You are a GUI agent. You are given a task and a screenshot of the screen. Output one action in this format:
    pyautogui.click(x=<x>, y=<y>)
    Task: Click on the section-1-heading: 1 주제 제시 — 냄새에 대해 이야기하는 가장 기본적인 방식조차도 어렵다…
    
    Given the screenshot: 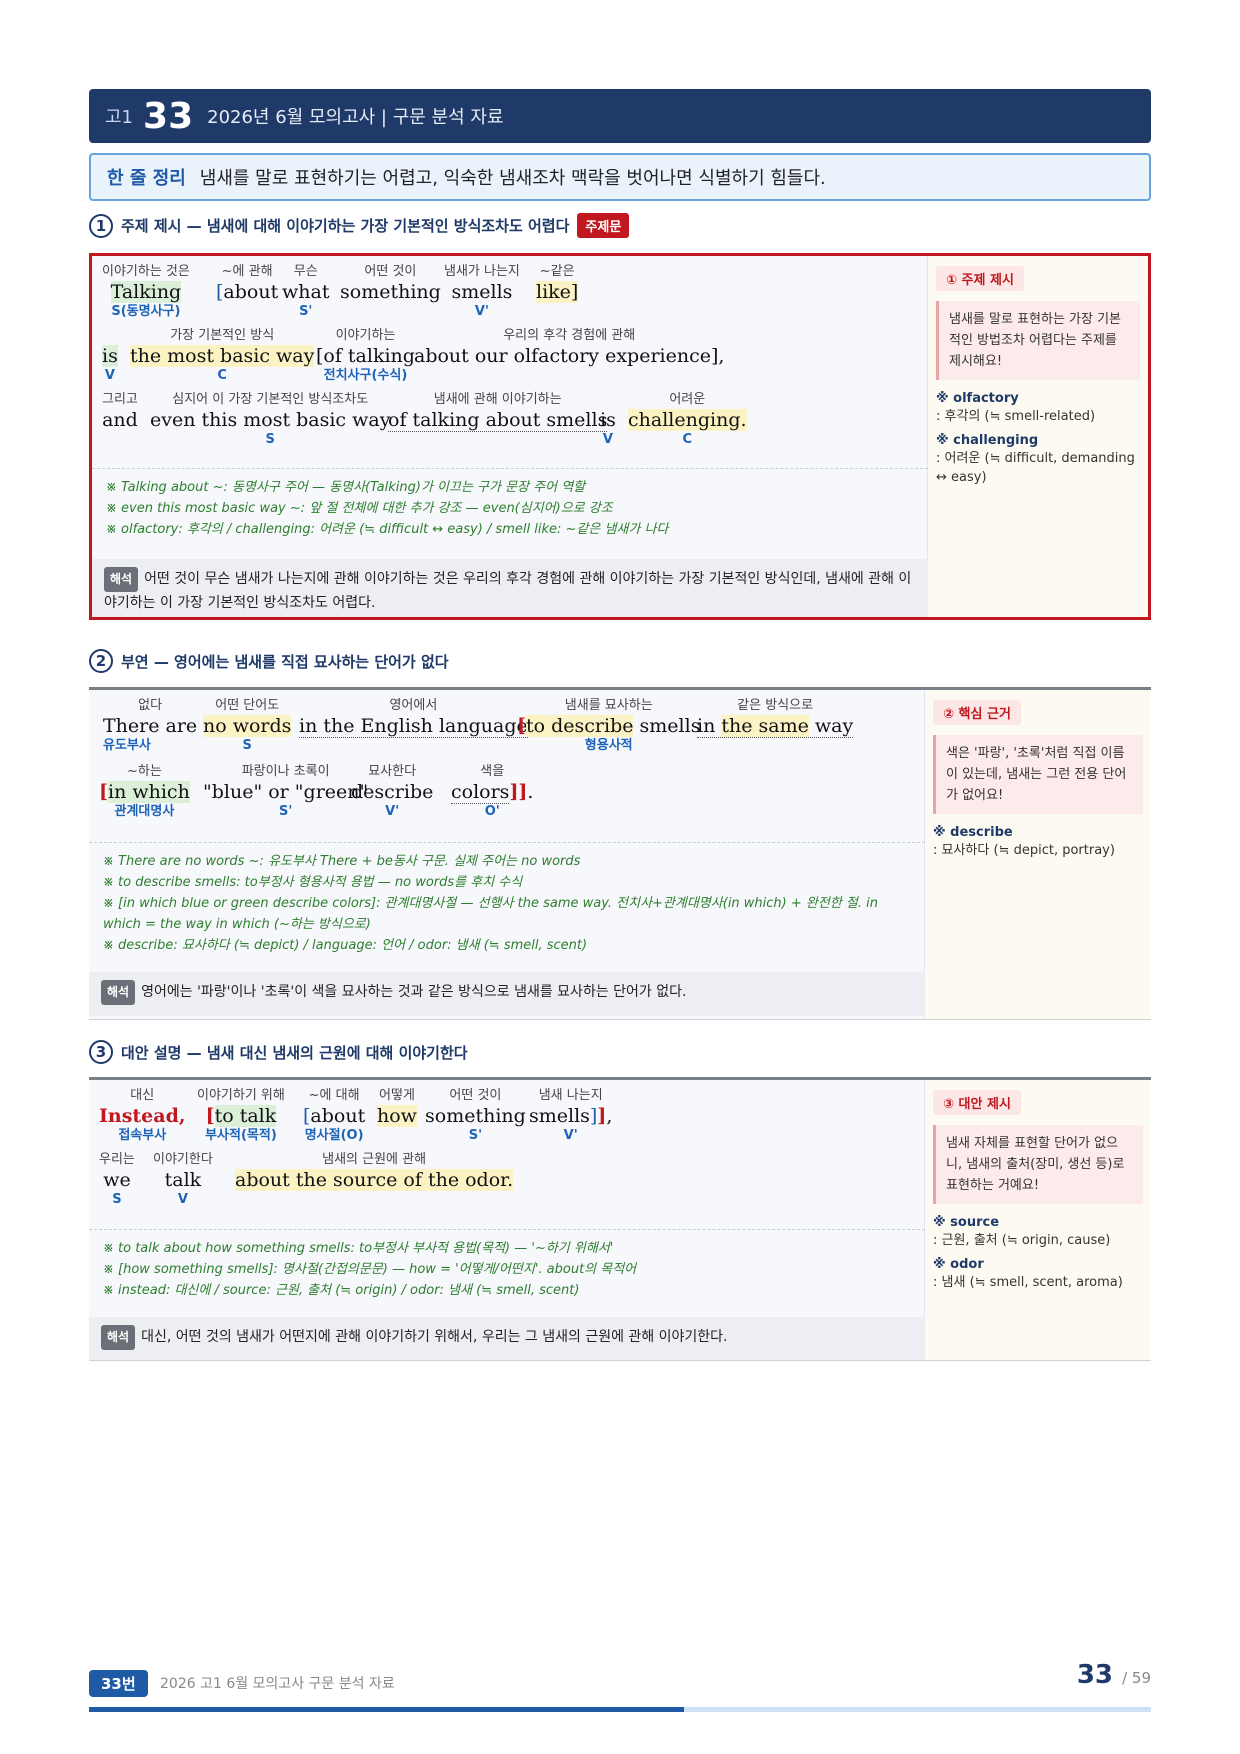 What is the action you would take?
    pyautogui.click(x=359, y=225)
    